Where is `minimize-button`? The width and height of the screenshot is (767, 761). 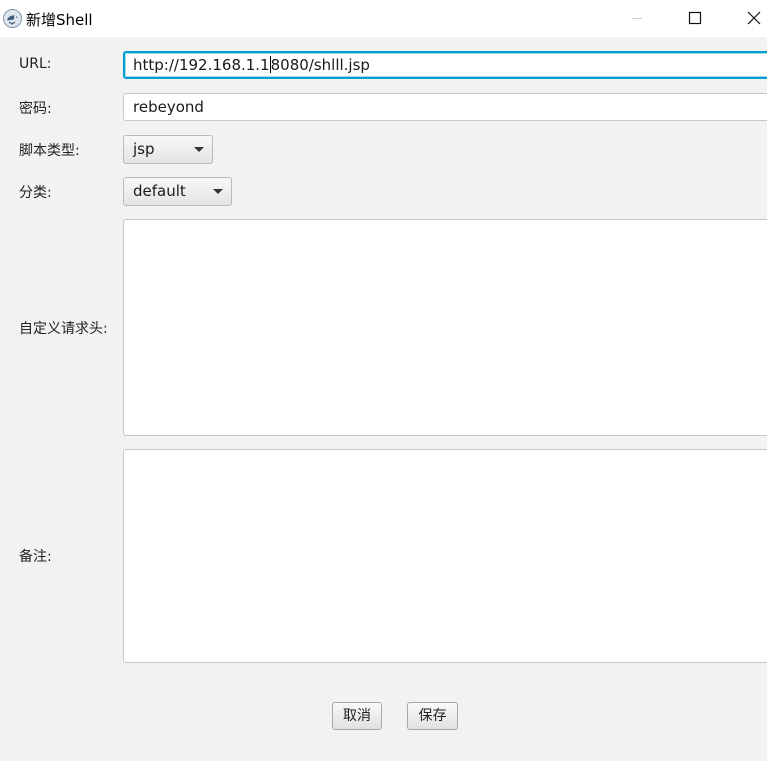 minimize-button is located at coordinates (637, 18).